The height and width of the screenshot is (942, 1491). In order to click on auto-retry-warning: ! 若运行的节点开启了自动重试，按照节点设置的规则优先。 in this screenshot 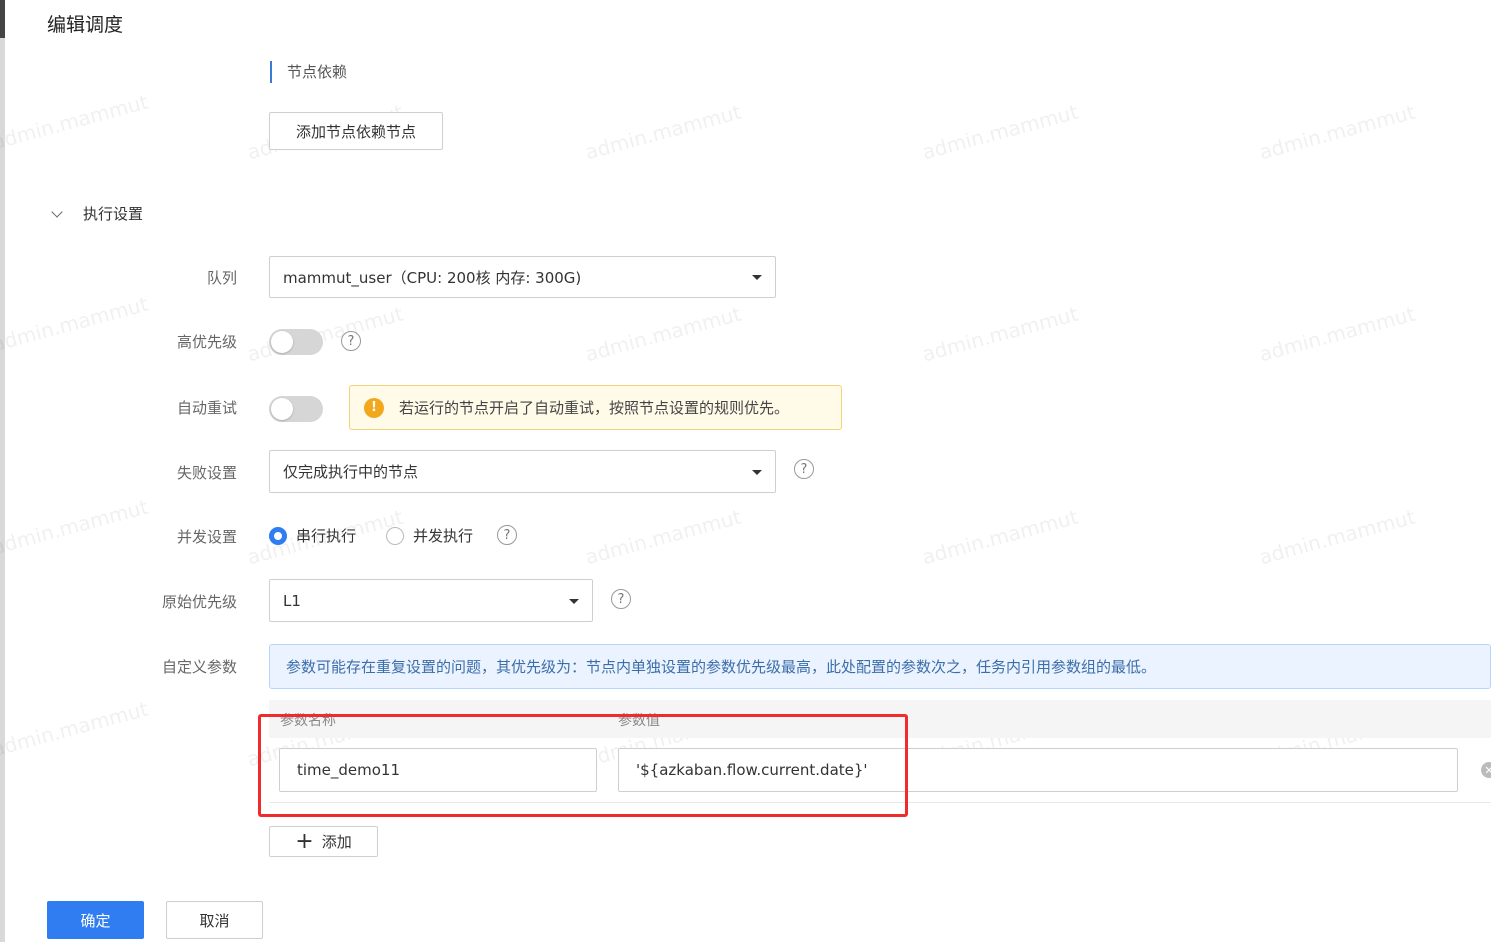, I will do `click(595, 407)`.